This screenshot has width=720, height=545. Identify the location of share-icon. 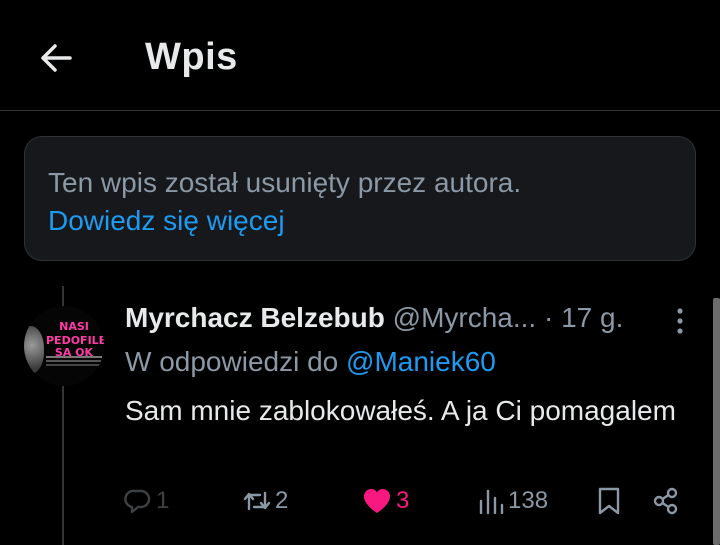
(665, 501).